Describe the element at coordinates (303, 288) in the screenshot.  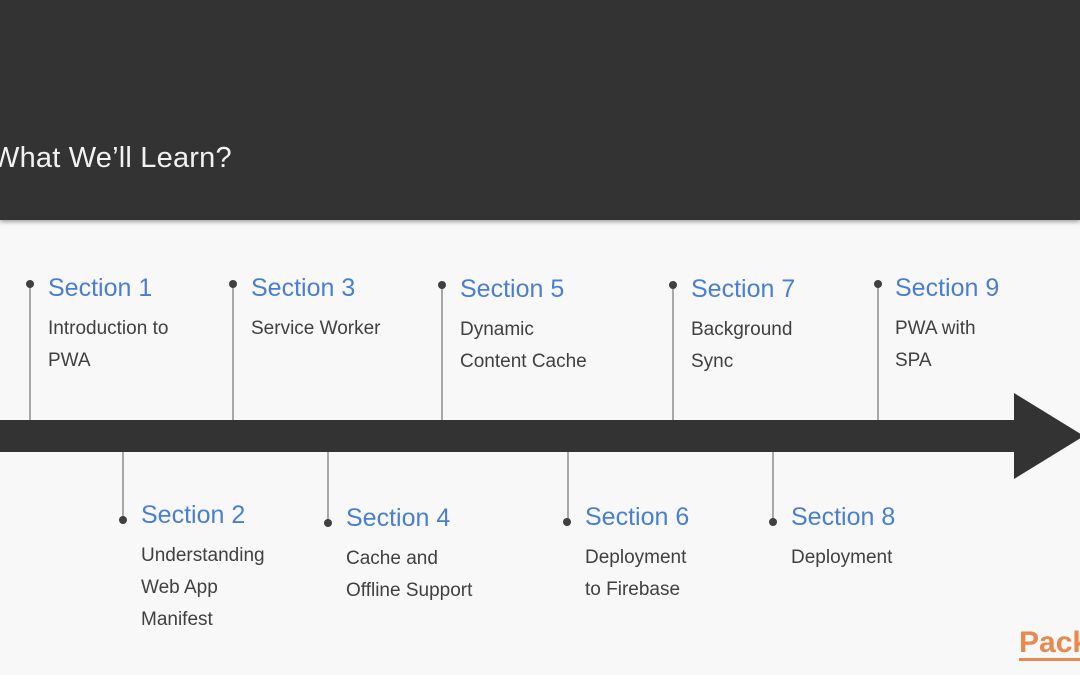
I see `section-title: Section 3` at that location.